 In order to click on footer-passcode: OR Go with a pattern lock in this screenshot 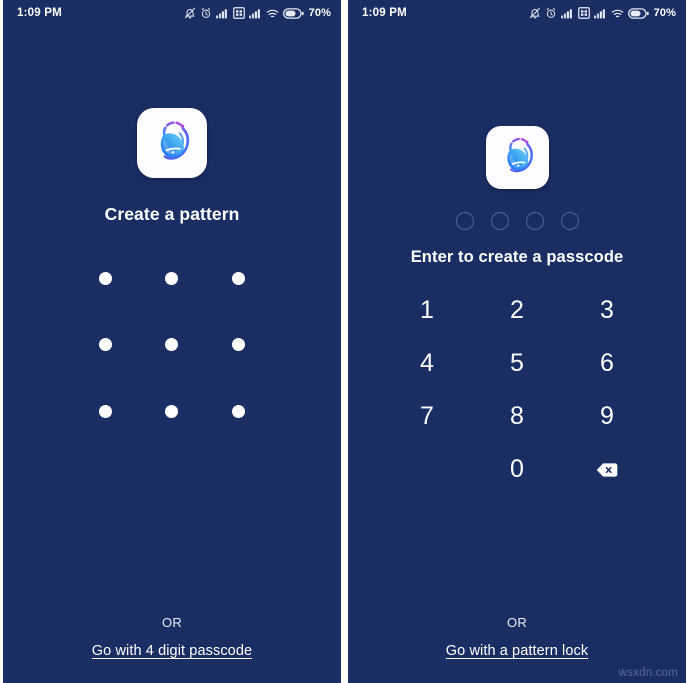, I will do `click(517, 637)`.